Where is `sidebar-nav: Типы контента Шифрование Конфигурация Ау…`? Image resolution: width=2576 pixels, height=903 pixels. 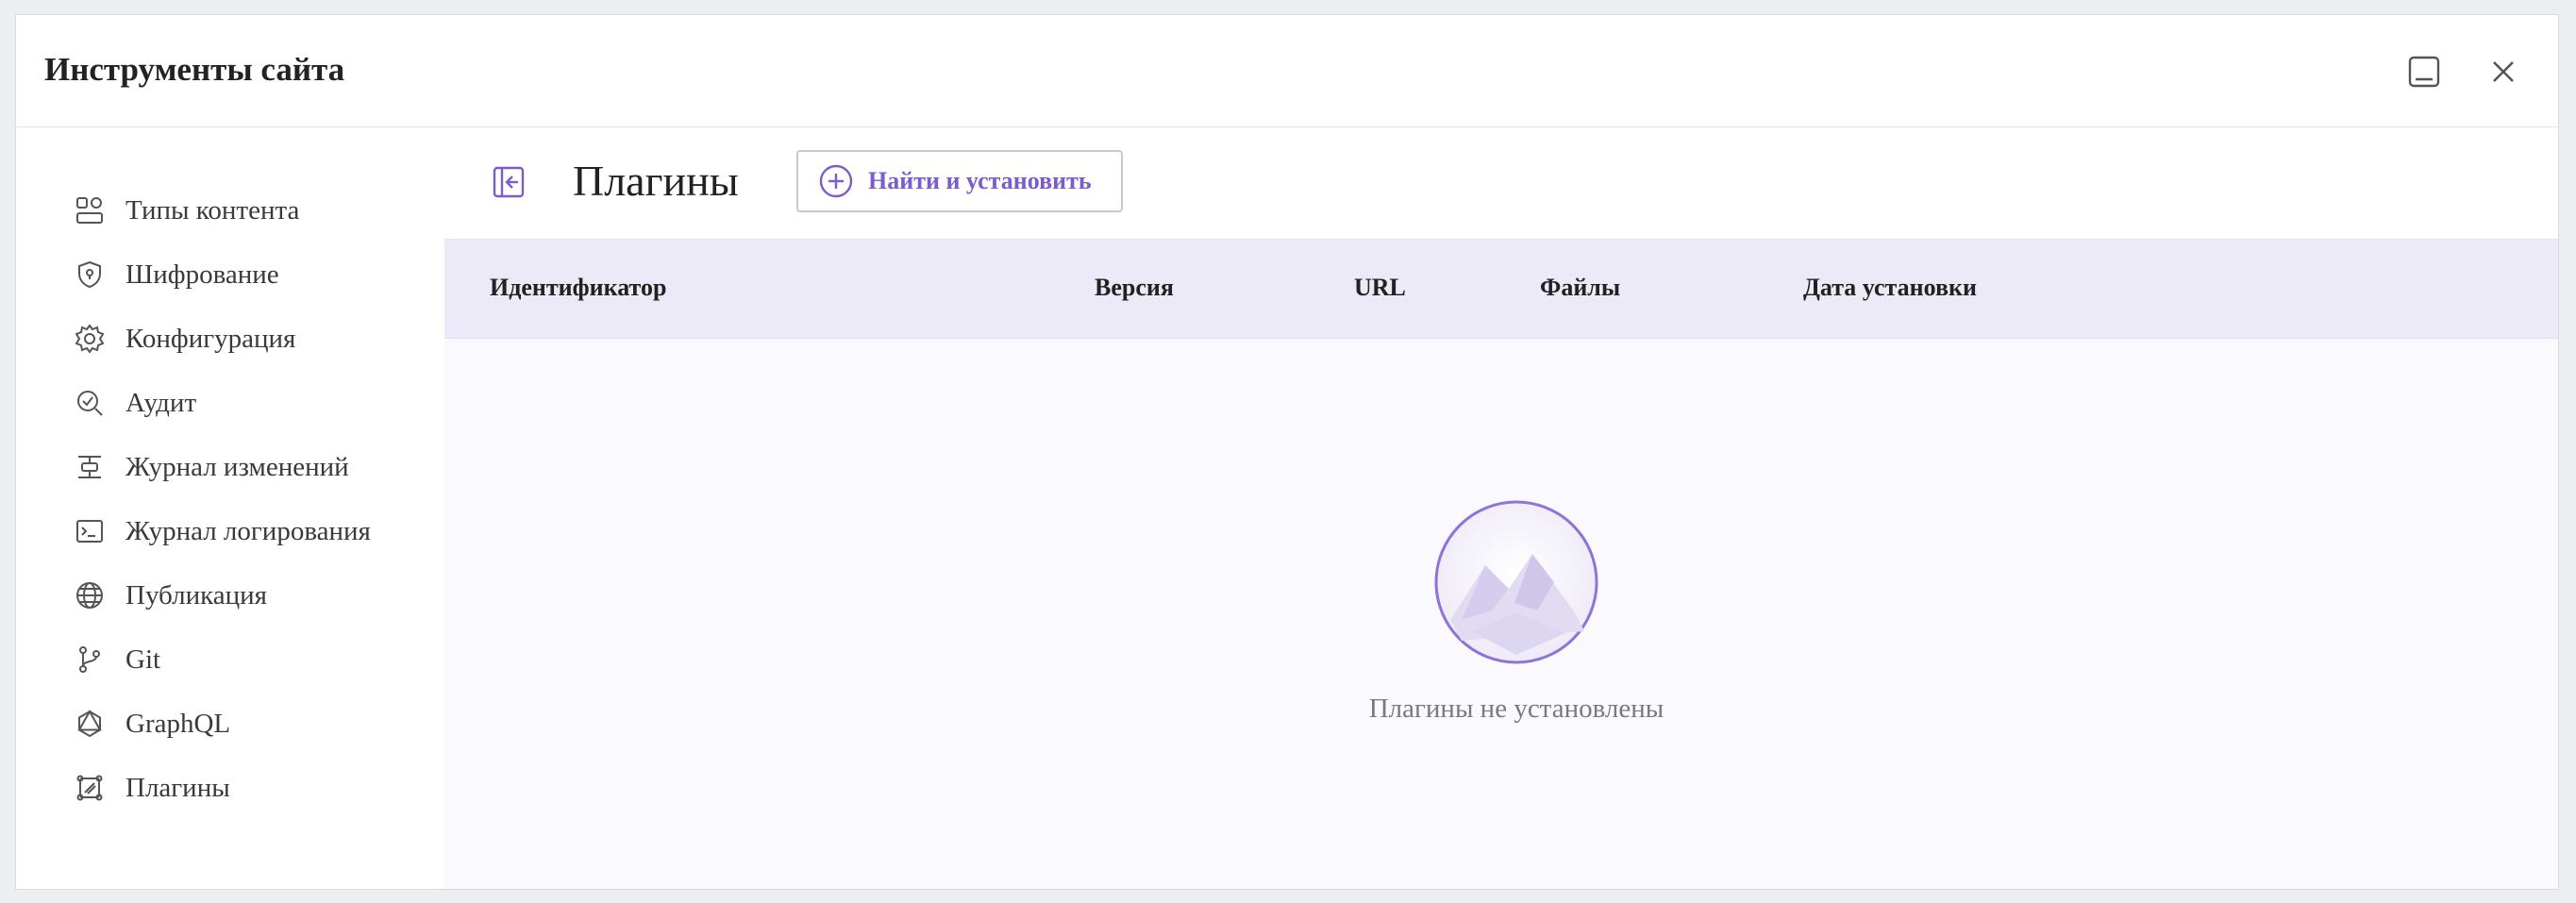
sidebar-nav: Типы контента Шифрование Конфигурация Ау… is located at coordinates (230, 499).